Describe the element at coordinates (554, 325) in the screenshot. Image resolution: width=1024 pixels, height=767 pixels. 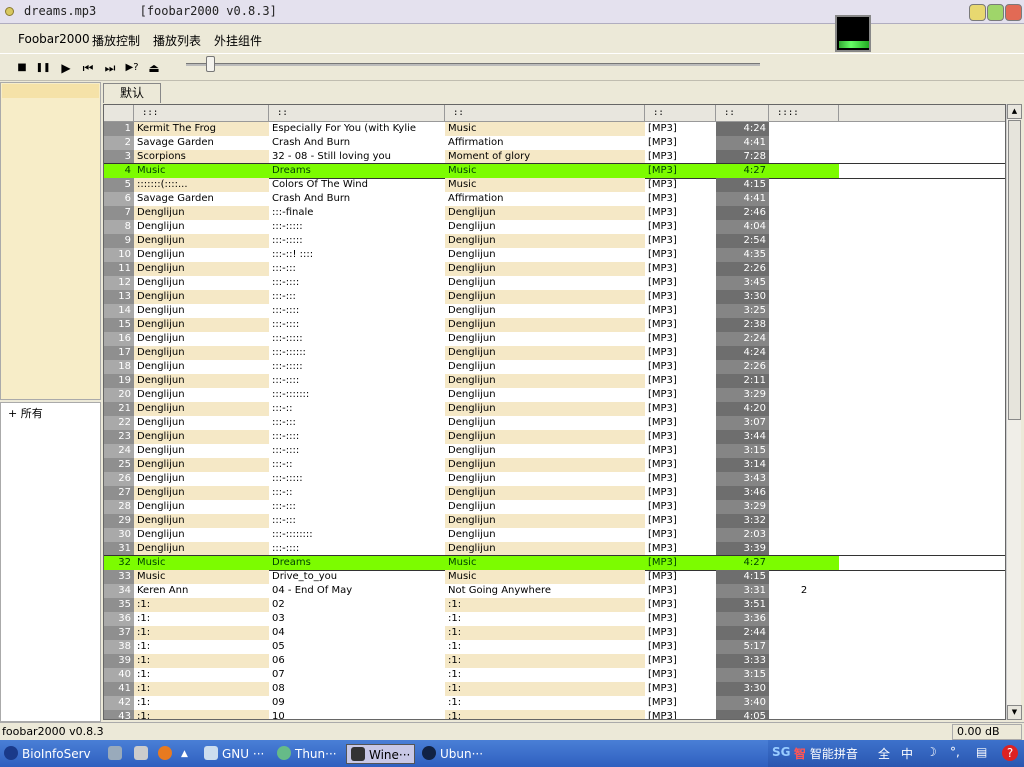
I see `table-row: 15 Denglijun:::-:::: Denglijun [MP3] 2:38` at that location.